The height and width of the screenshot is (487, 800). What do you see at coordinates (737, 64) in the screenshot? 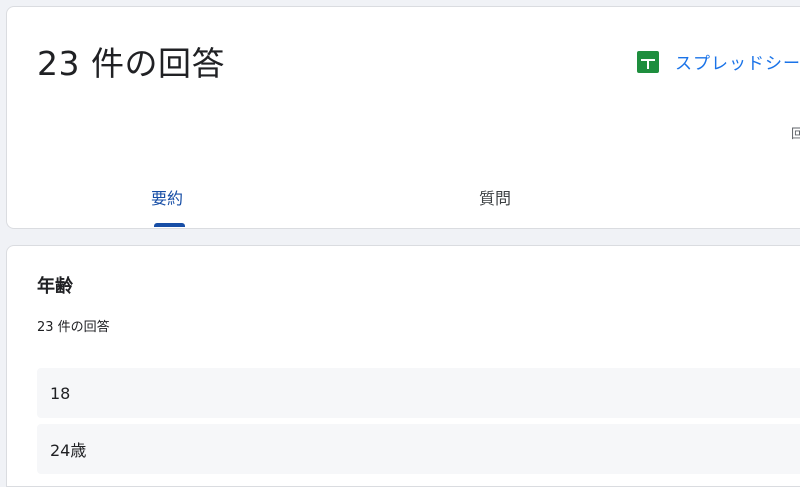
I see `sheets-link-label: スプレッドシー` at bounding box center [737, 64].